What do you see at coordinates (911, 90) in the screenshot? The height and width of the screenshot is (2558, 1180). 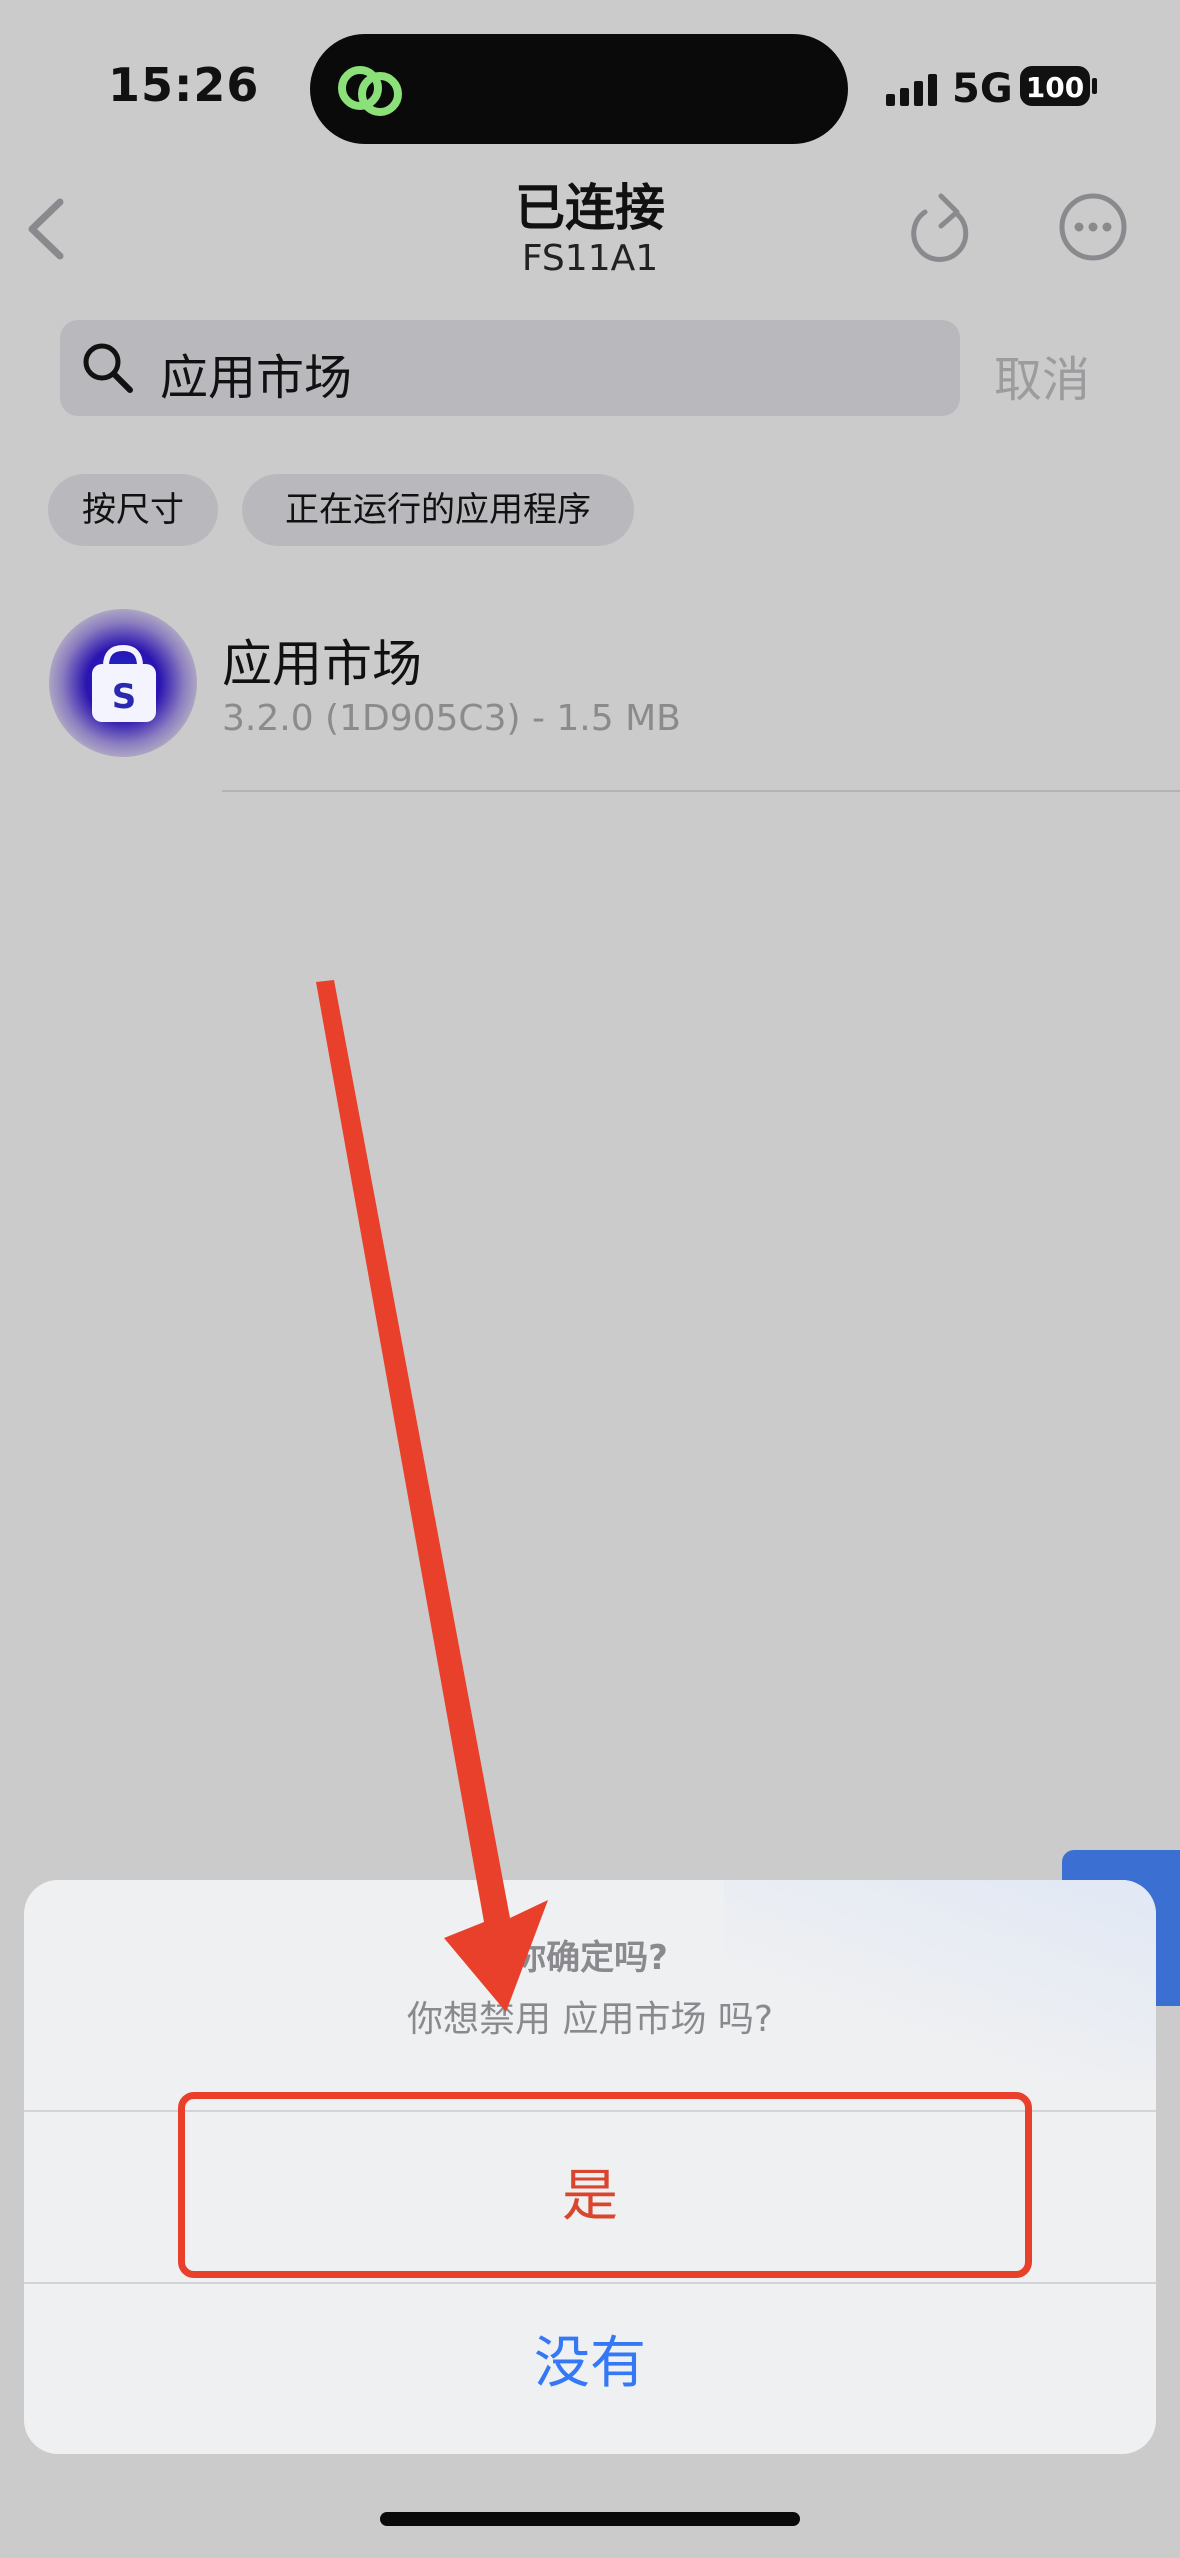 I see `signal-icon` at bounding box center [911, 90].